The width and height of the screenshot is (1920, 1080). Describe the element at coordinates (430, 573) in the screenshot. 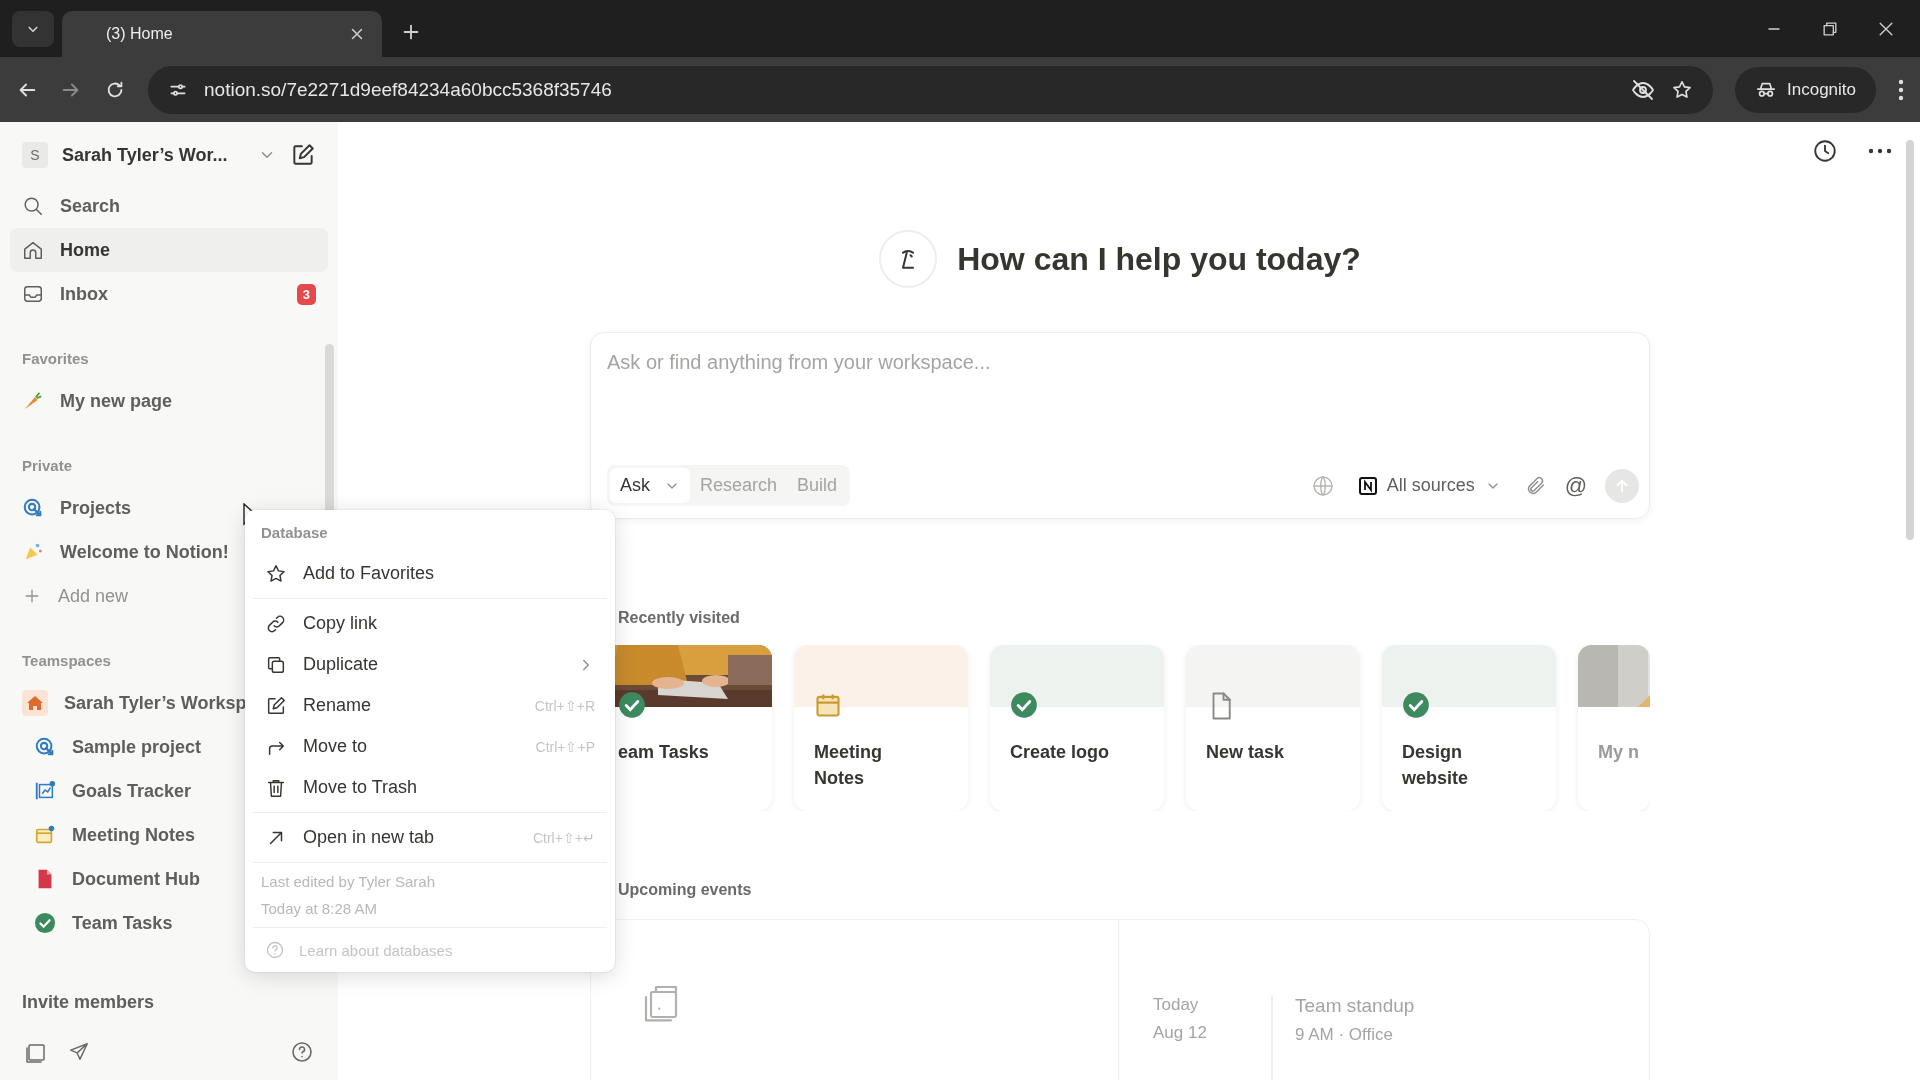

I see `menu-item: Add to Favorites` at that location.